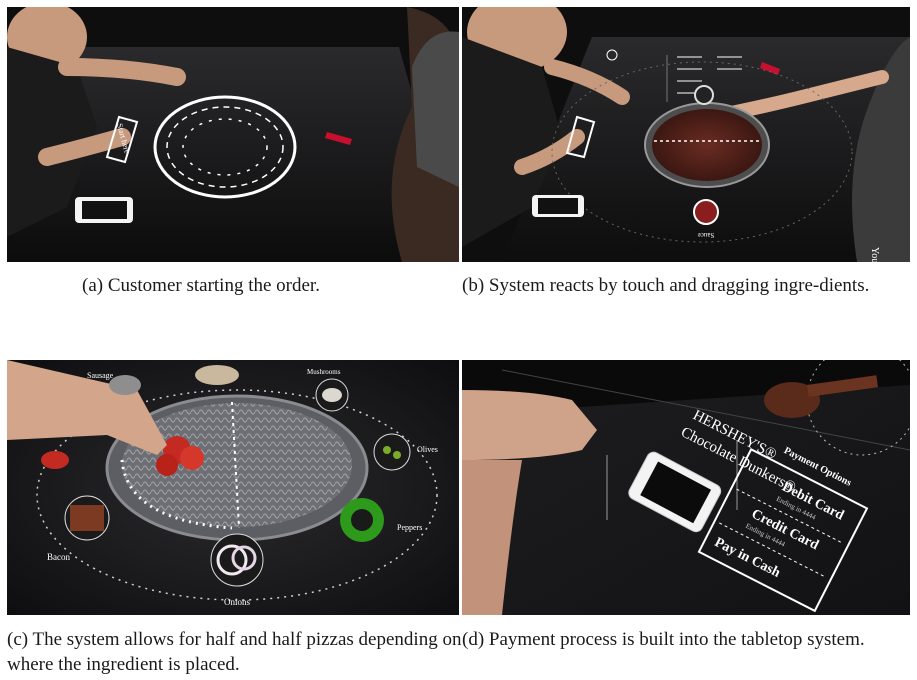 The height and width of the screenshot is (680, 917). Describe the element at coordinates (427, 449) in the screenshot. I see `svg-text: Olives` at that location.